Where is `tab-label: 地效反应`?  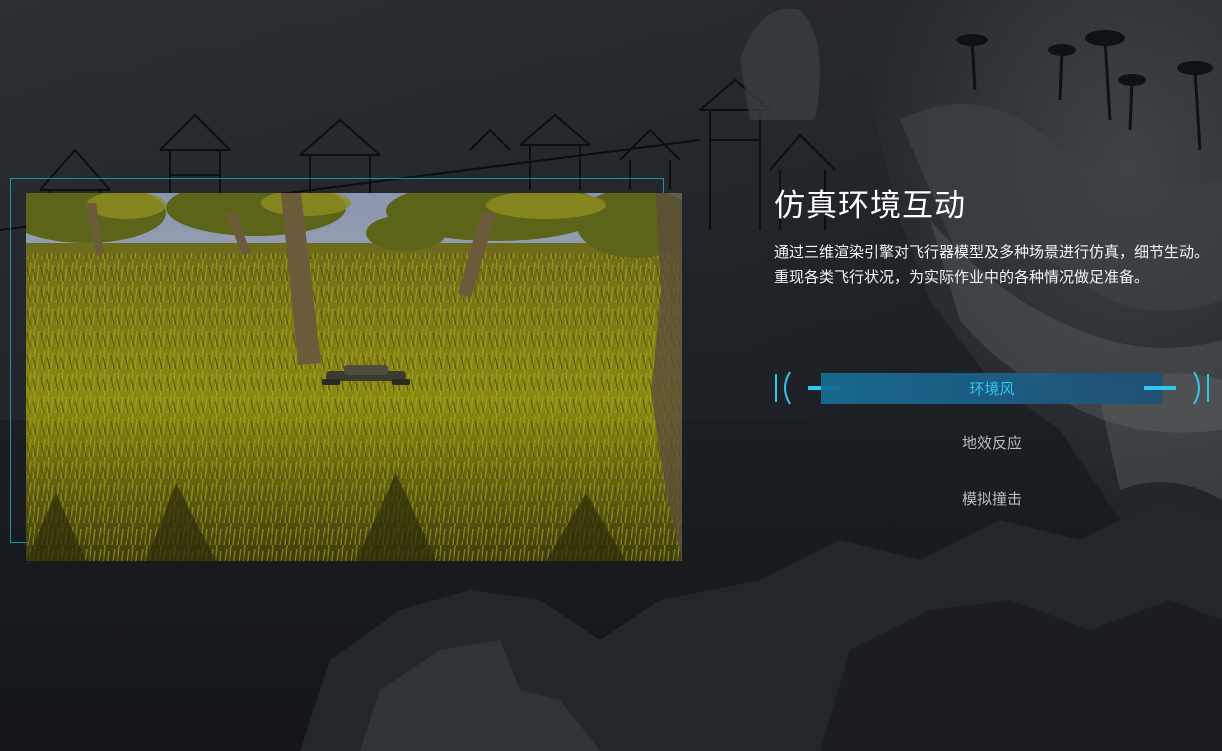
tab-label: 地效反应 is located at coordinates (991, 443).